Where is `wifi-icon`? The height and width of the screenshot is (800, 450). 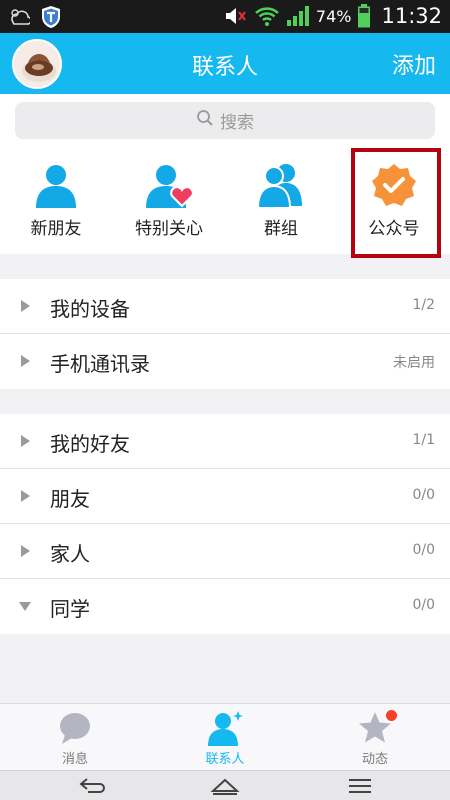 wifi-icon is located at coordinates (267, 16).